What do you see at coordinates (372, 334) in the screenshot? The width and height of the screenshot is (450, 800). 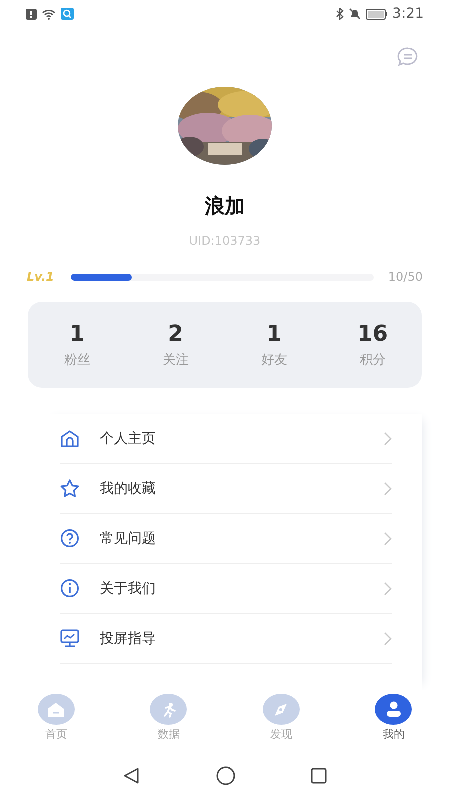 I see `stat-value: 16` at bounding box center [372, 334].